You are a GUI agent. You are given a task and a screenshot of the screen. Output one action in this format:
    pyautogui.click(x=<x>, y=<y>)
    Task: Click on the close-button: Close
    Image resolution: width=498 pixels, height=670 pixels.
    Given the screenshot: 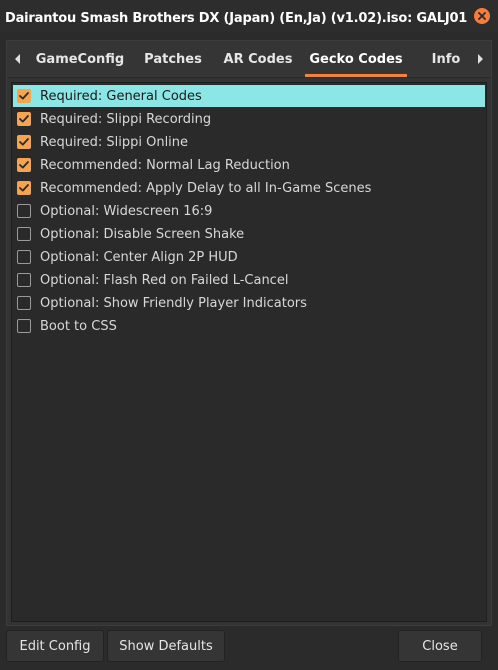 What is the action you would take?
    pyautogui.click(x=440, y=646)
    